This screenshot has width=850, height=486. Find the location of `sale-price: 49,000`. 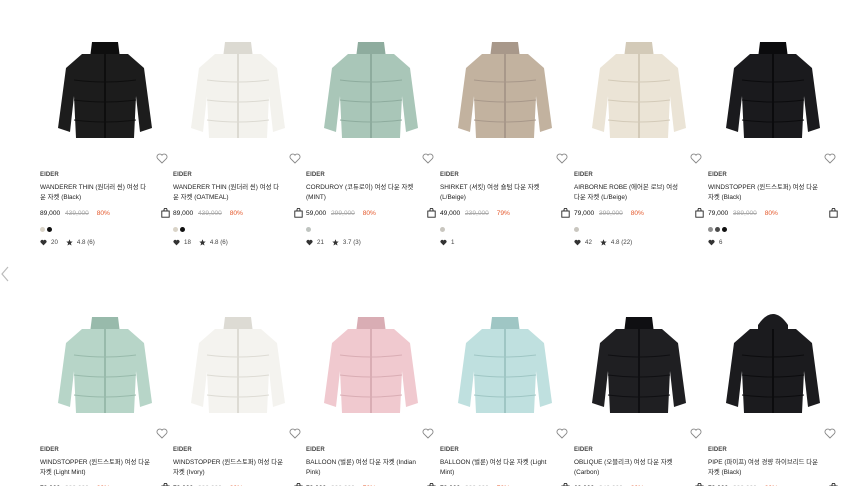

sale-price: 49,000 is located at coordinates (450, 213).